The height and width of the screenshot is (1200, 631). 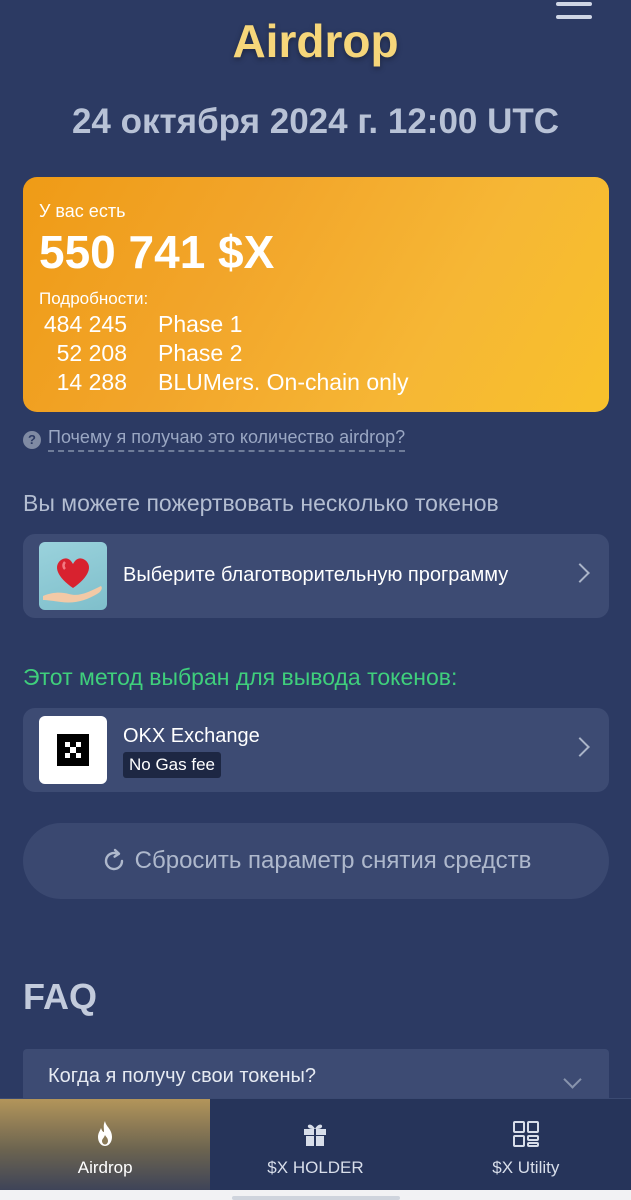 What do you see at coordinates (105, 1133) in the screenshot?
I see `flame-icon` at bounding box center [105, 1133].